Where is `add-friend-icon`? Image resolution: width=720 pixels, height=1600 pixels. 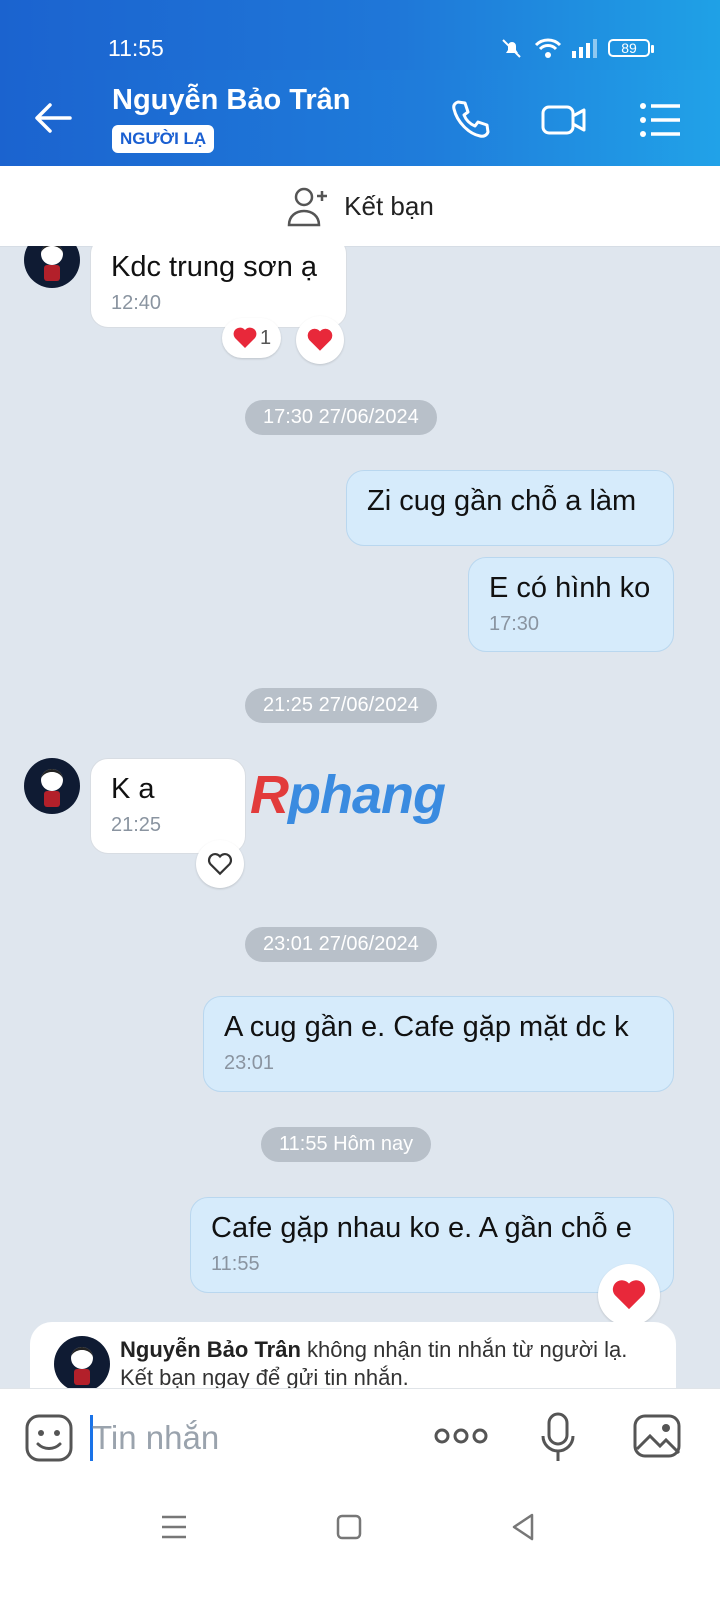
add-friend-icon is located at coordinates (307, 207).